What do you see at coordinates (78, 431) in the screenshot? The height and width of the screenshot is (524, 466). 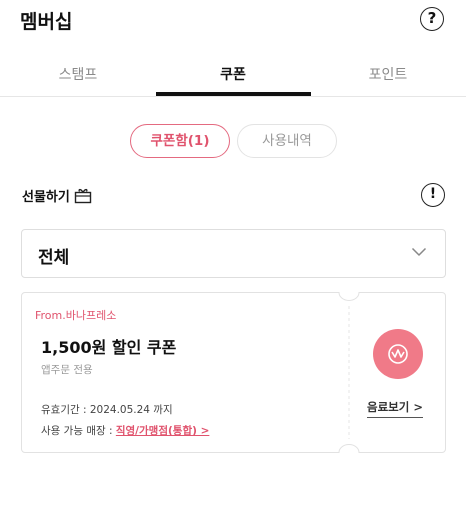 I see `store-label: 사용 가능 매장 :` at bounding box center [78, 431].